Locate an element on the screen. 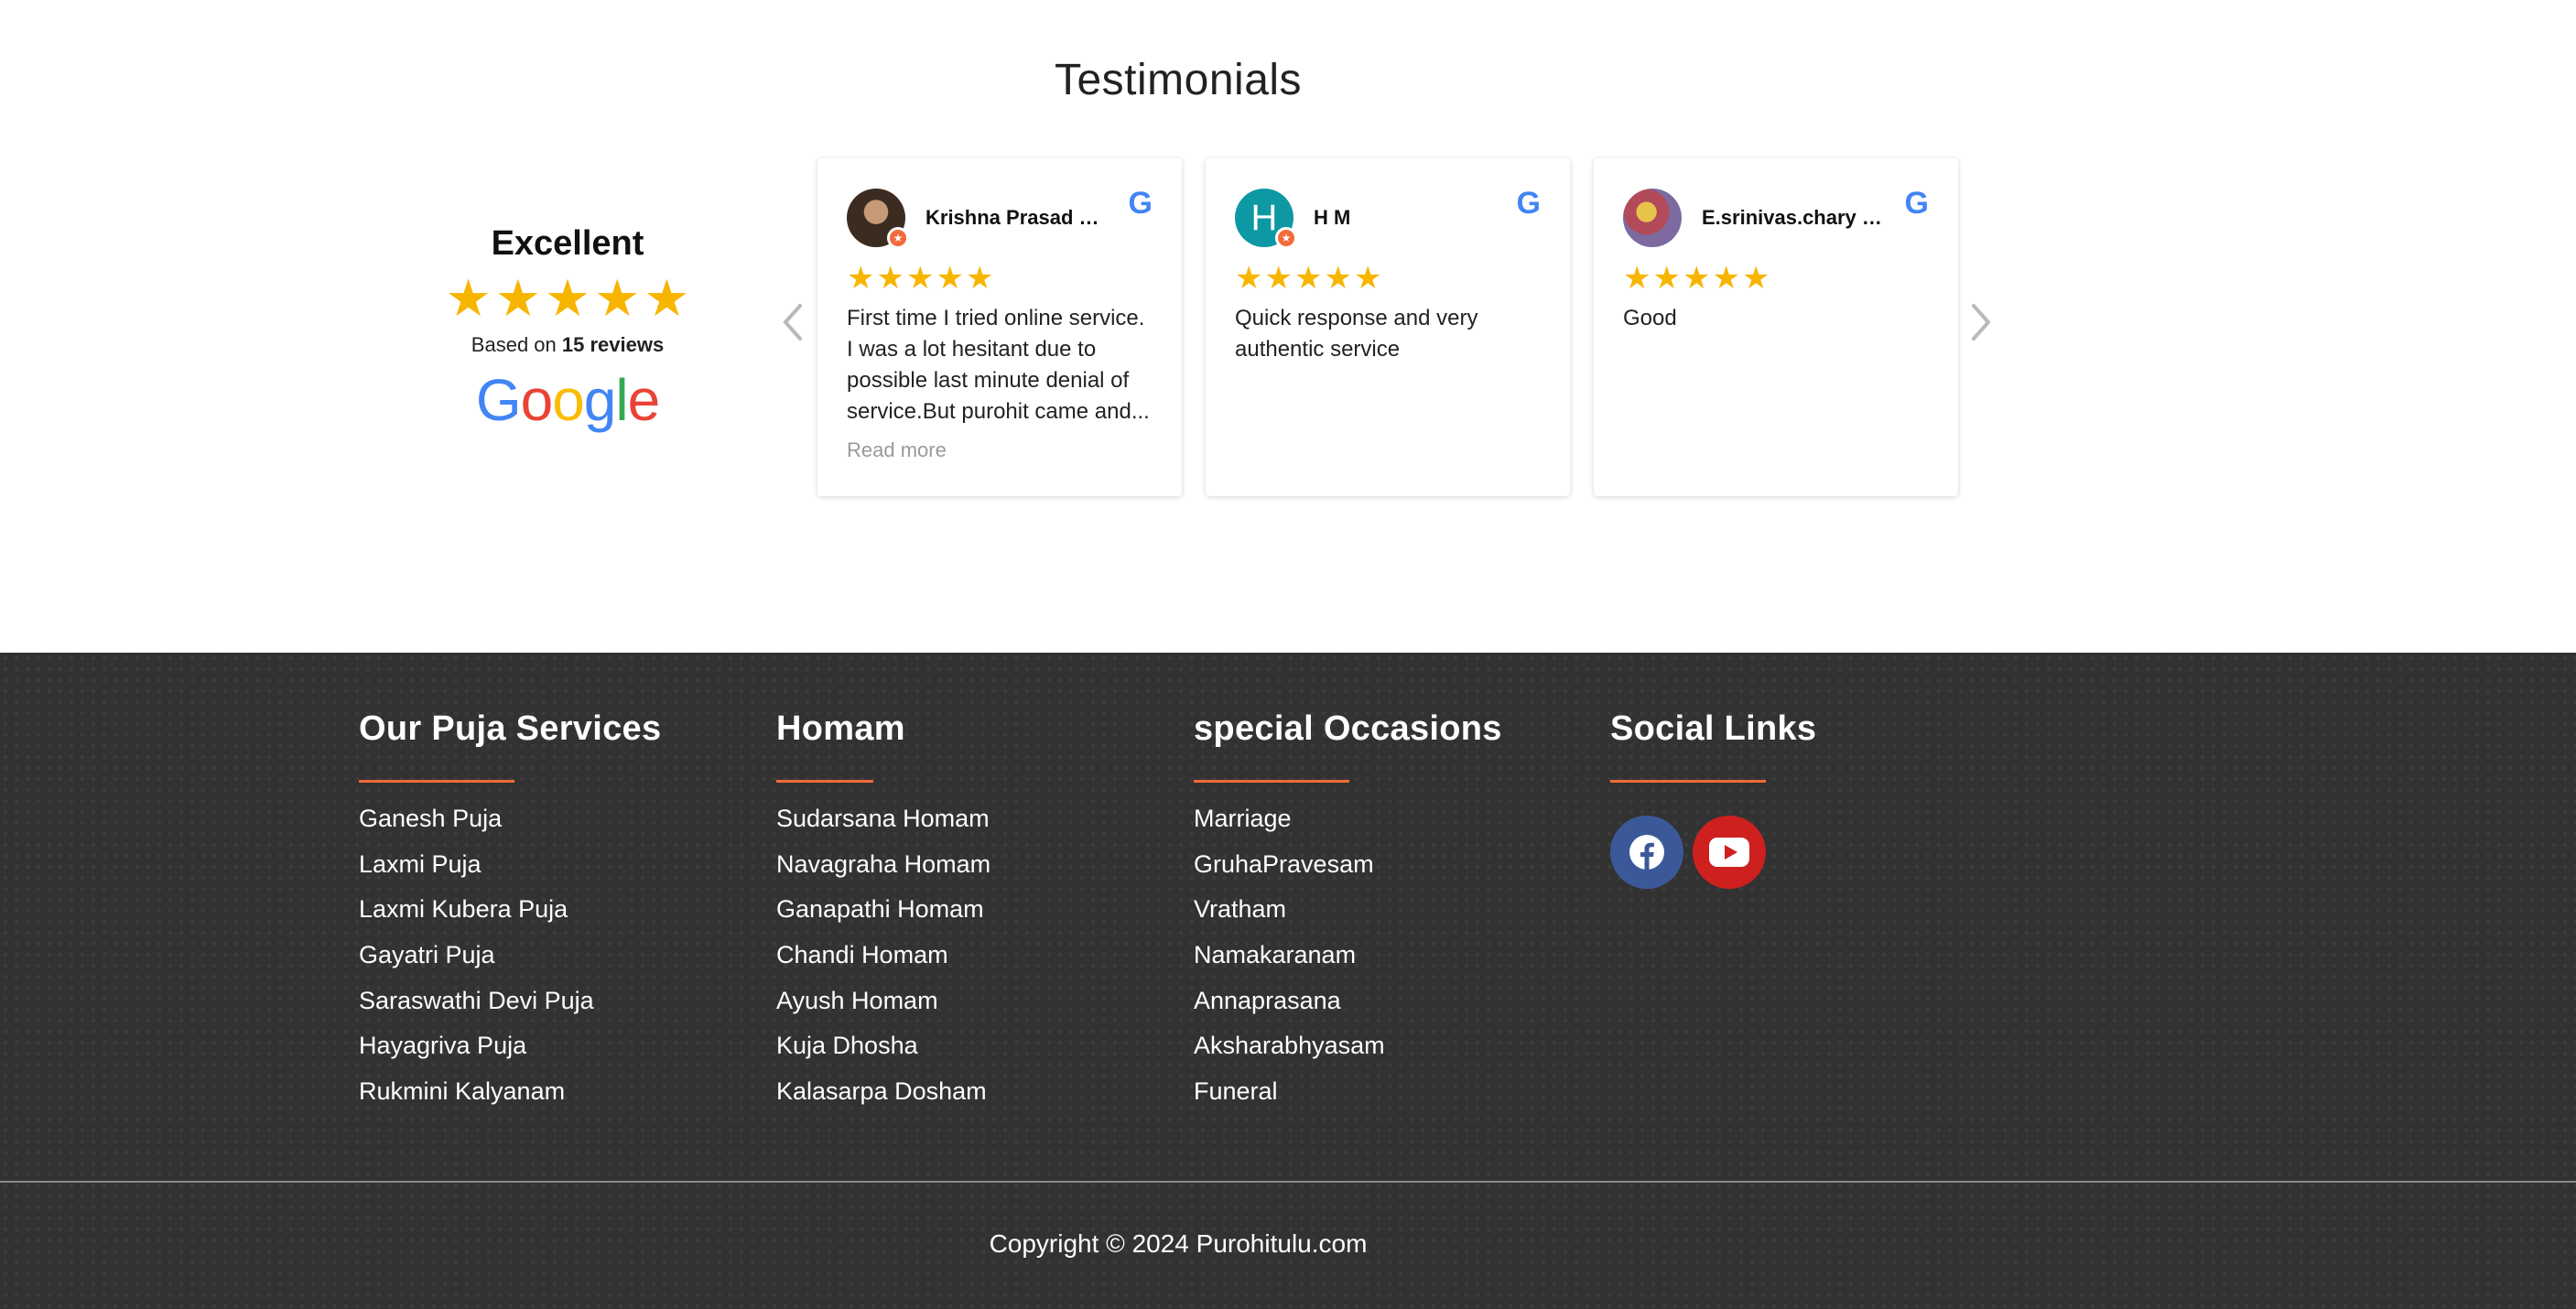 Image resolution: width=2576 pixels, height=1309 pixels. facebook-button is located at coordinates (1647, 852).